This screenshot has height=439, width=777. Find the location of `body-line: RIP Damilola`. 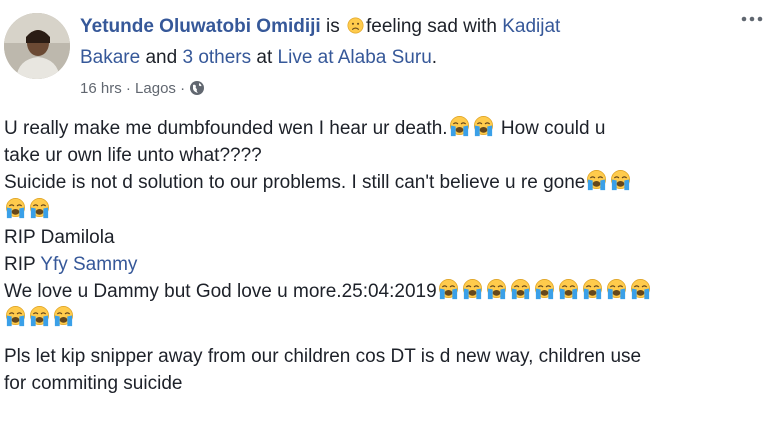

body-line: RIP Damilola is located at coordinates (59, 237).